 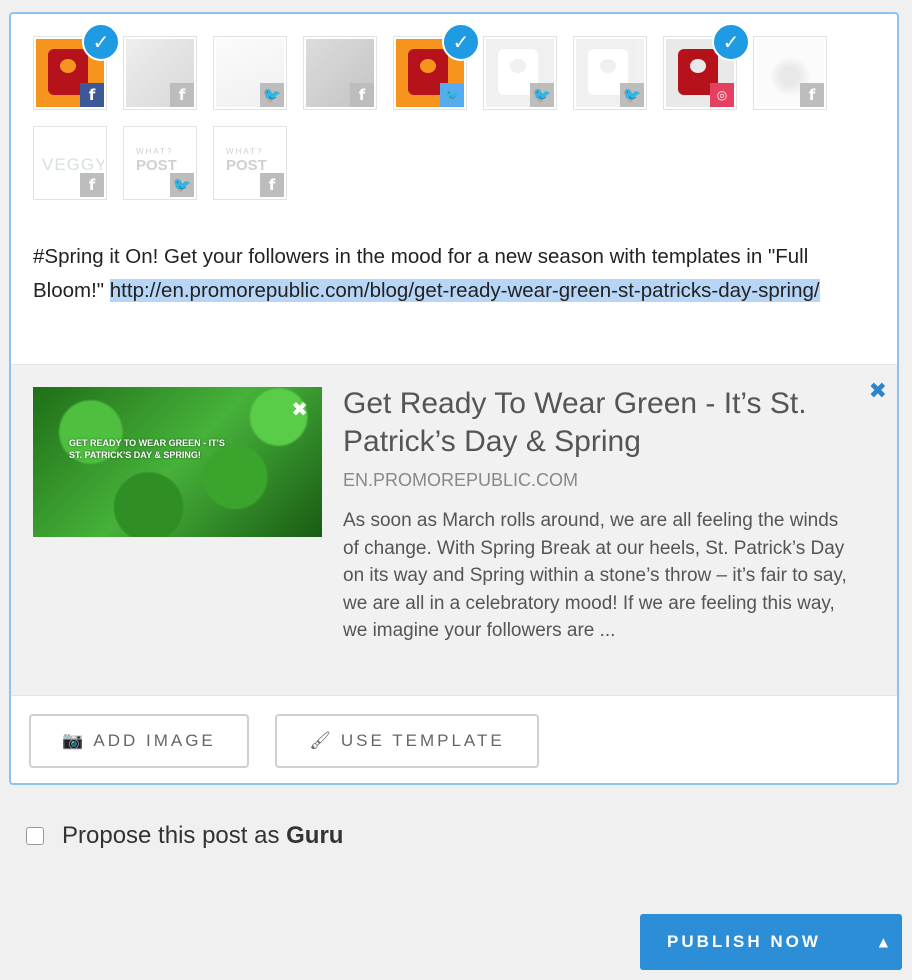 What do you see at coordinates (154, 740) in the screenshot?
I see `add-image-label: ADD IMAGE` at bounding box center [154, 740].